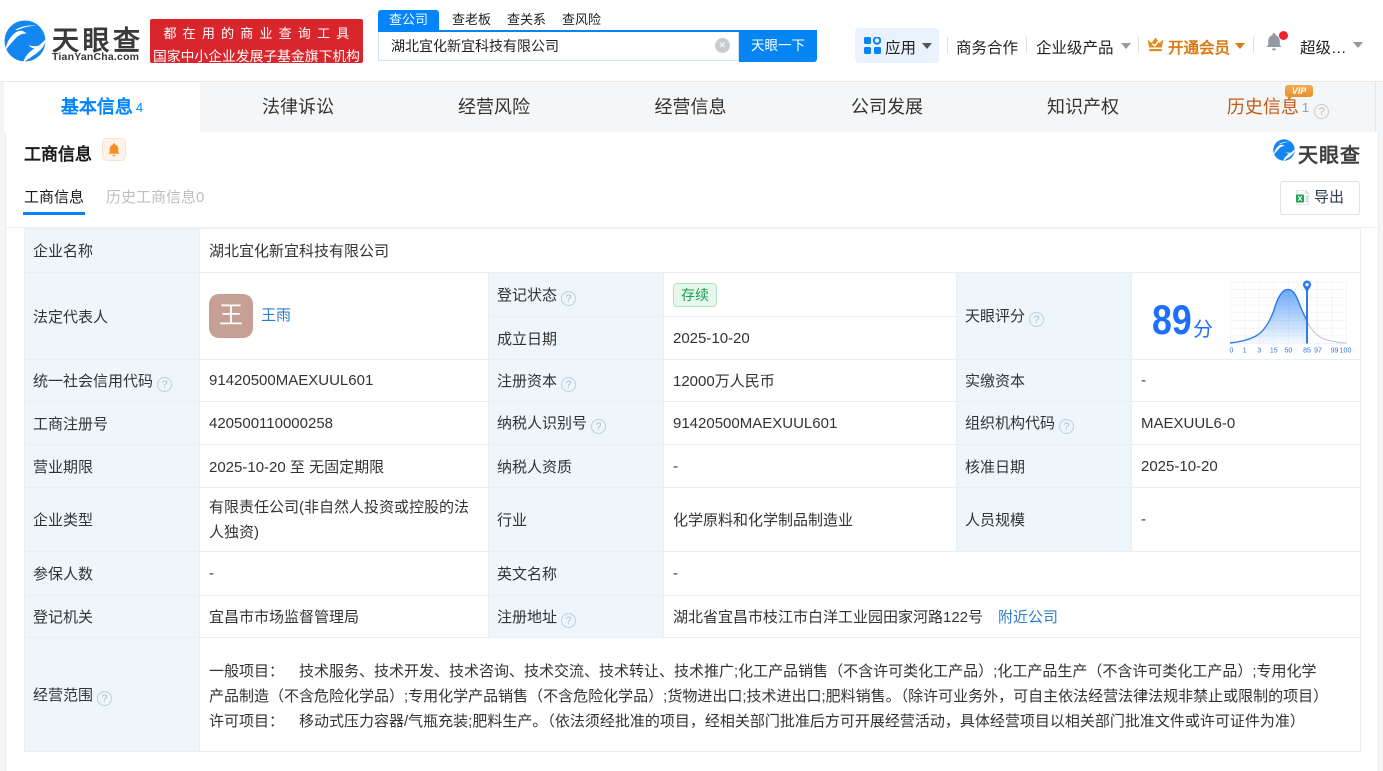  I want to click on svg-text: 100, so click(1346, 351).